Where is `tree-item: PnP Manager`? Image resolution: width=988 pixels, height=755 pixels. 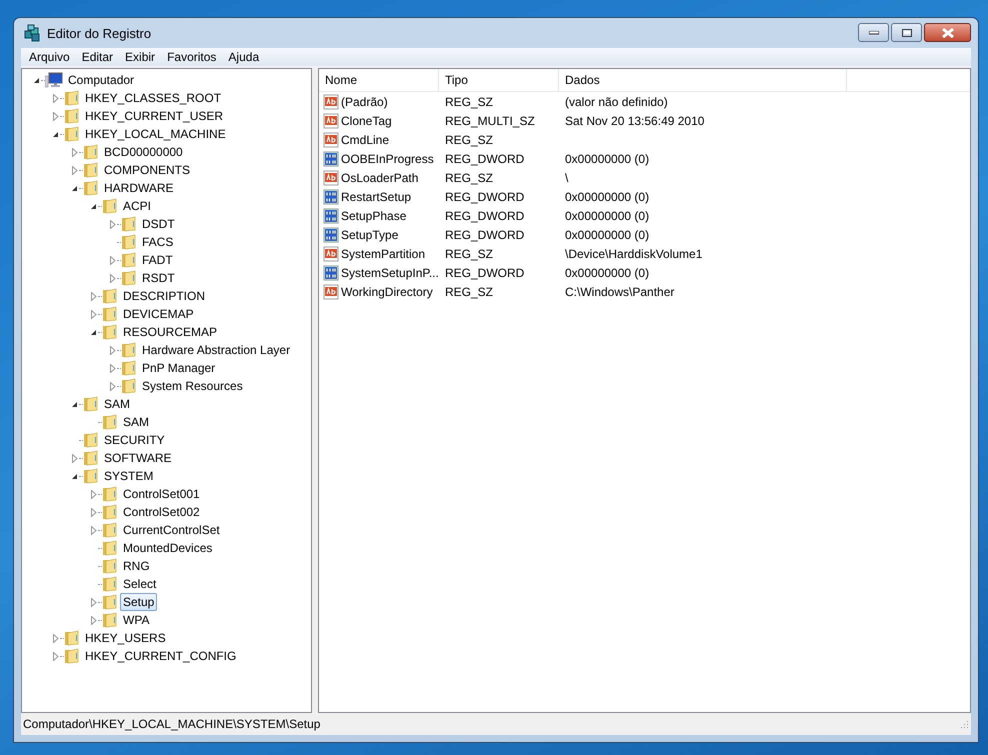 tree-item: PnP Manager is located at coordinates (178, 368).